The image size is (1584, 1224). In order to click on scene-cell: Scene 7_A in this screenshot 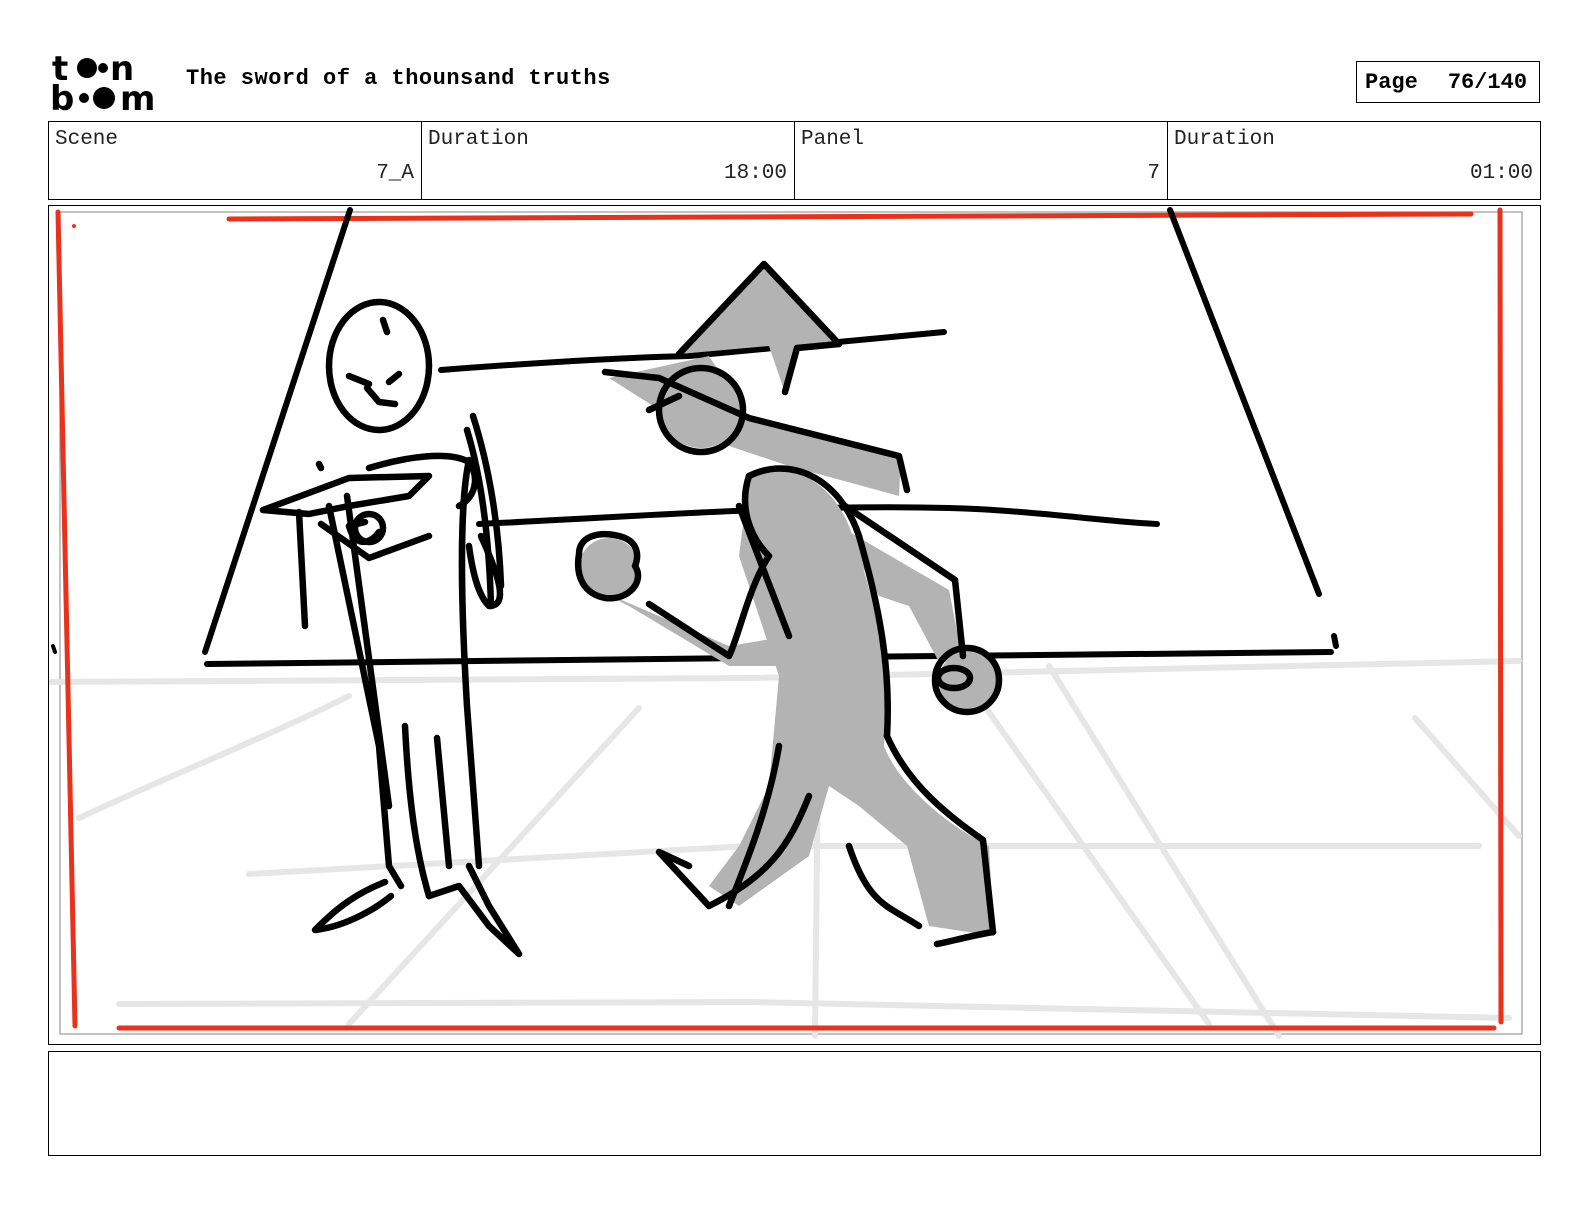, I will do `click(235, 160)`.